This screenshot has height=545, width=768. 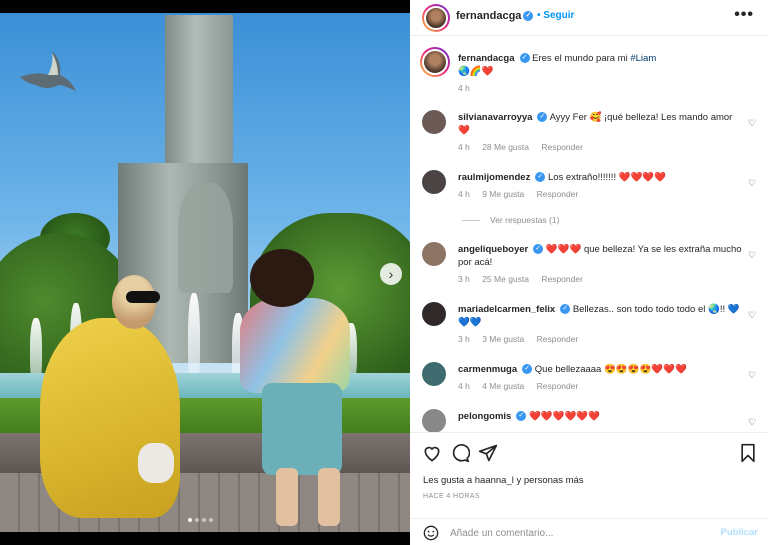 What do you see at coordinates (484, 416) in the screenshot?
I see `comment-username: pelongomis` at bounding box center [484, 416].